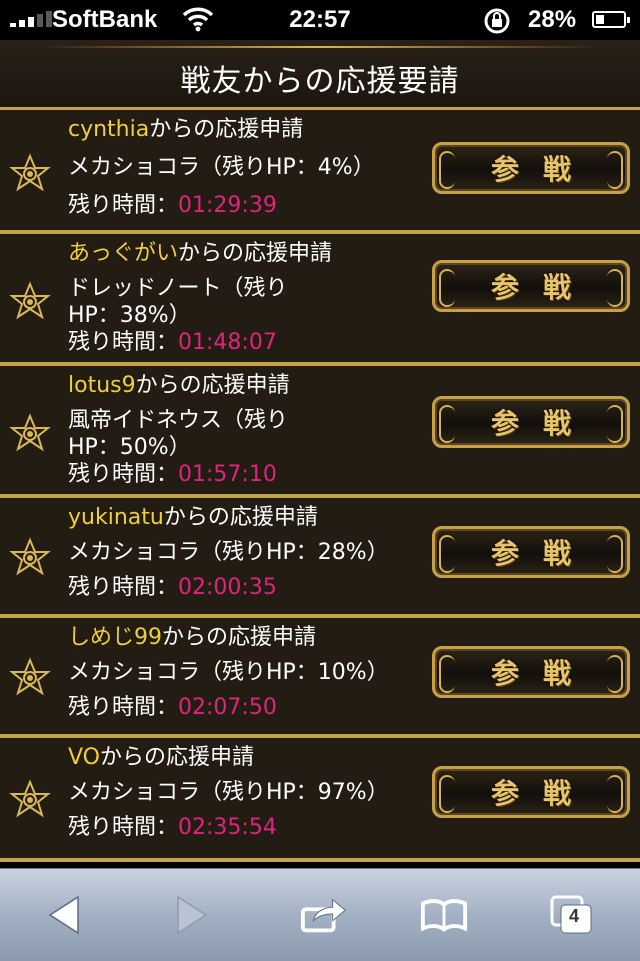 Image resolution: width=640 pixels, height=961 pixels. Describe the element at coordinates (116, 517) in the screenshot. I see `requester-name: yukinatu` at that location.